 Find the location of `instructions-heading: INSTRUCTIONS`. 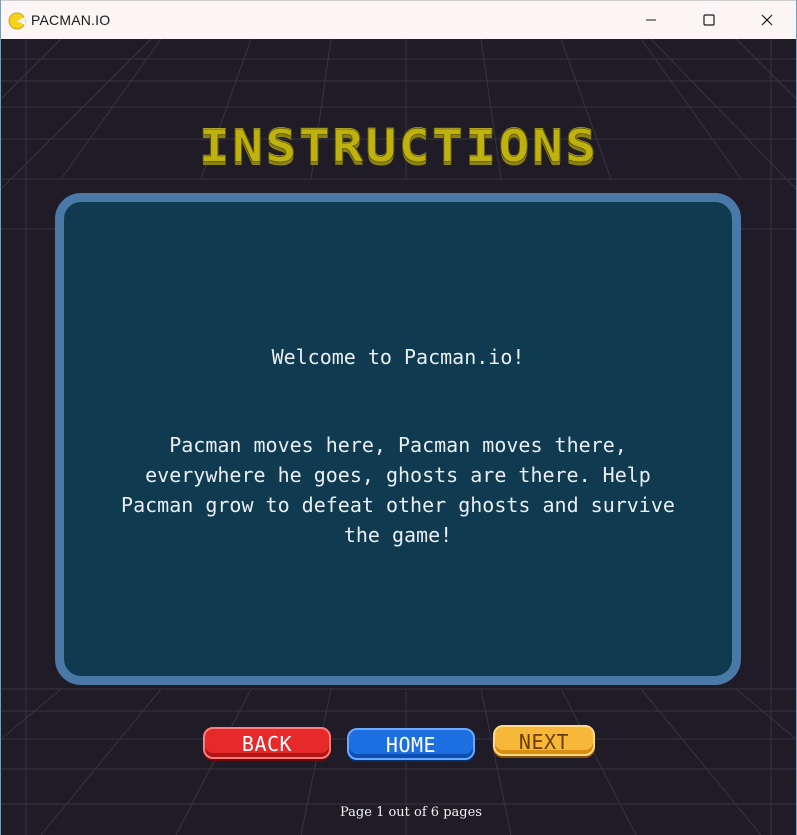

instructions-heading: INSTRUCTIONS is located at coordinates (398, 147).